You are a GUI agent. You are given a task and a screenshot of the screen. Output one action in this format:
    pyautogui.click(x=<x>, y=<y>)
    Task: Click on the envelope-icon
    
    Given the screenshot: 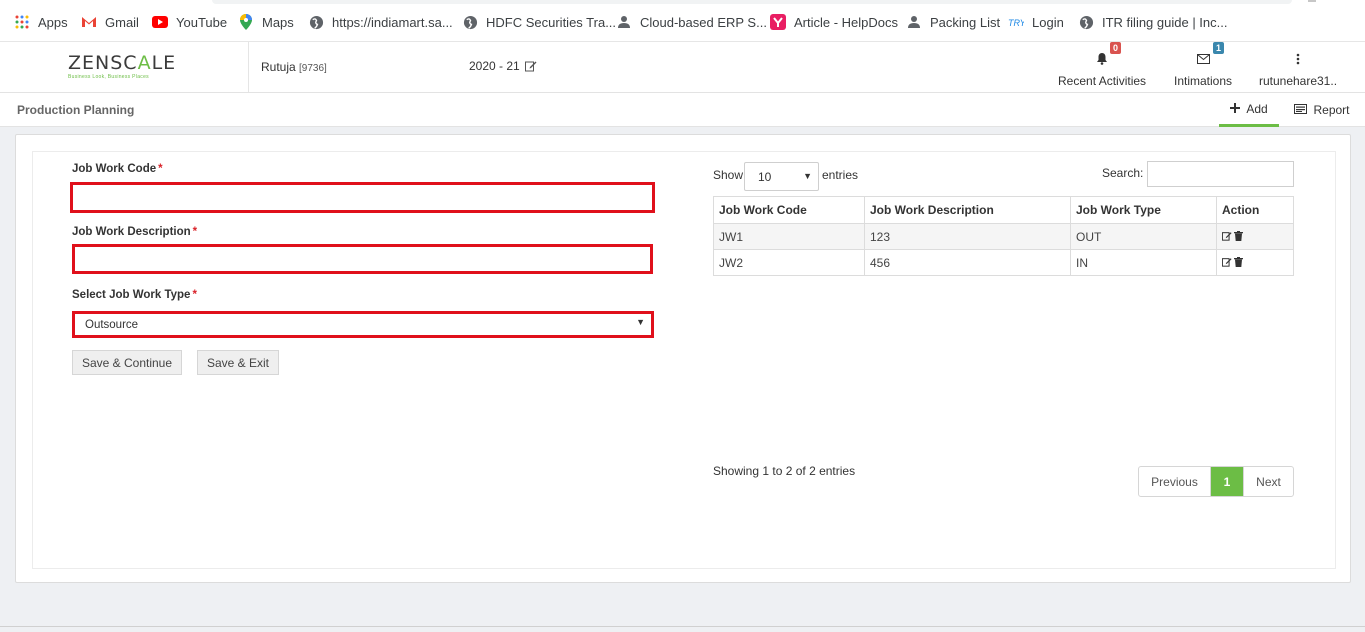 What is the action you would take?
    pyautogui.click(x=1203, y=61)
    